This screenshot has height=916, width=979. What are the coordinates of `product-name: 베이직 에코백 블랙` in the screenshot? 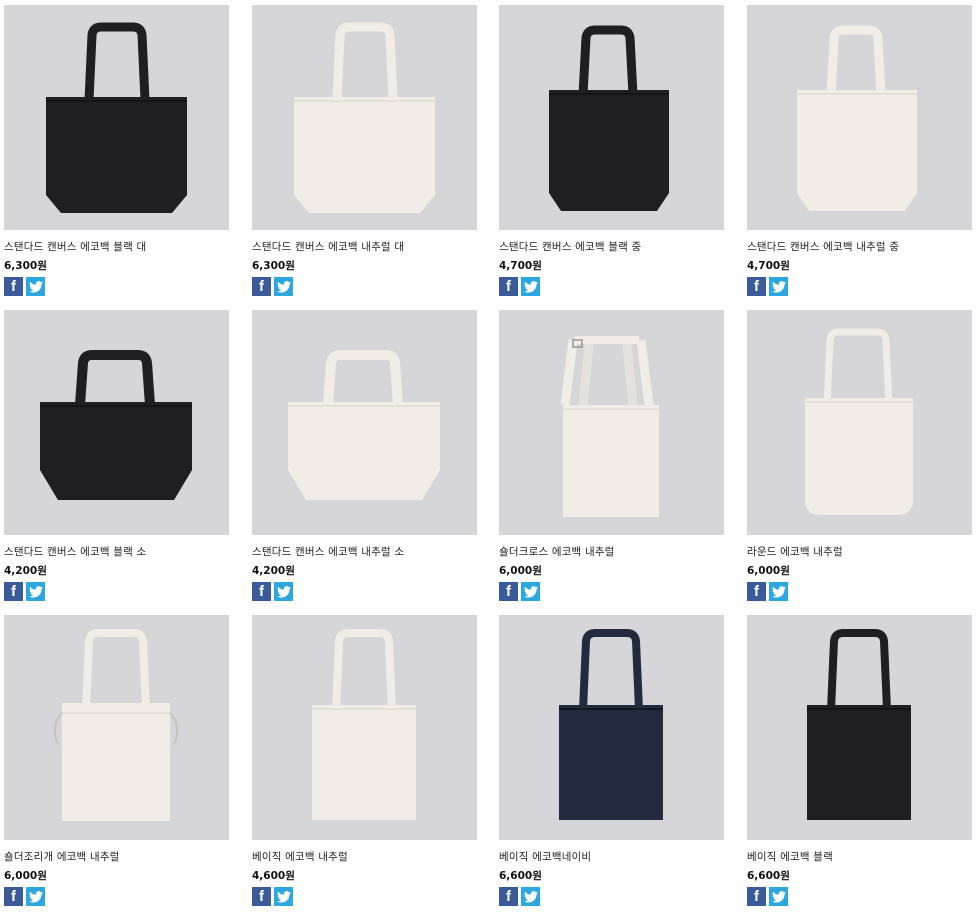 It's located at (859, 857).